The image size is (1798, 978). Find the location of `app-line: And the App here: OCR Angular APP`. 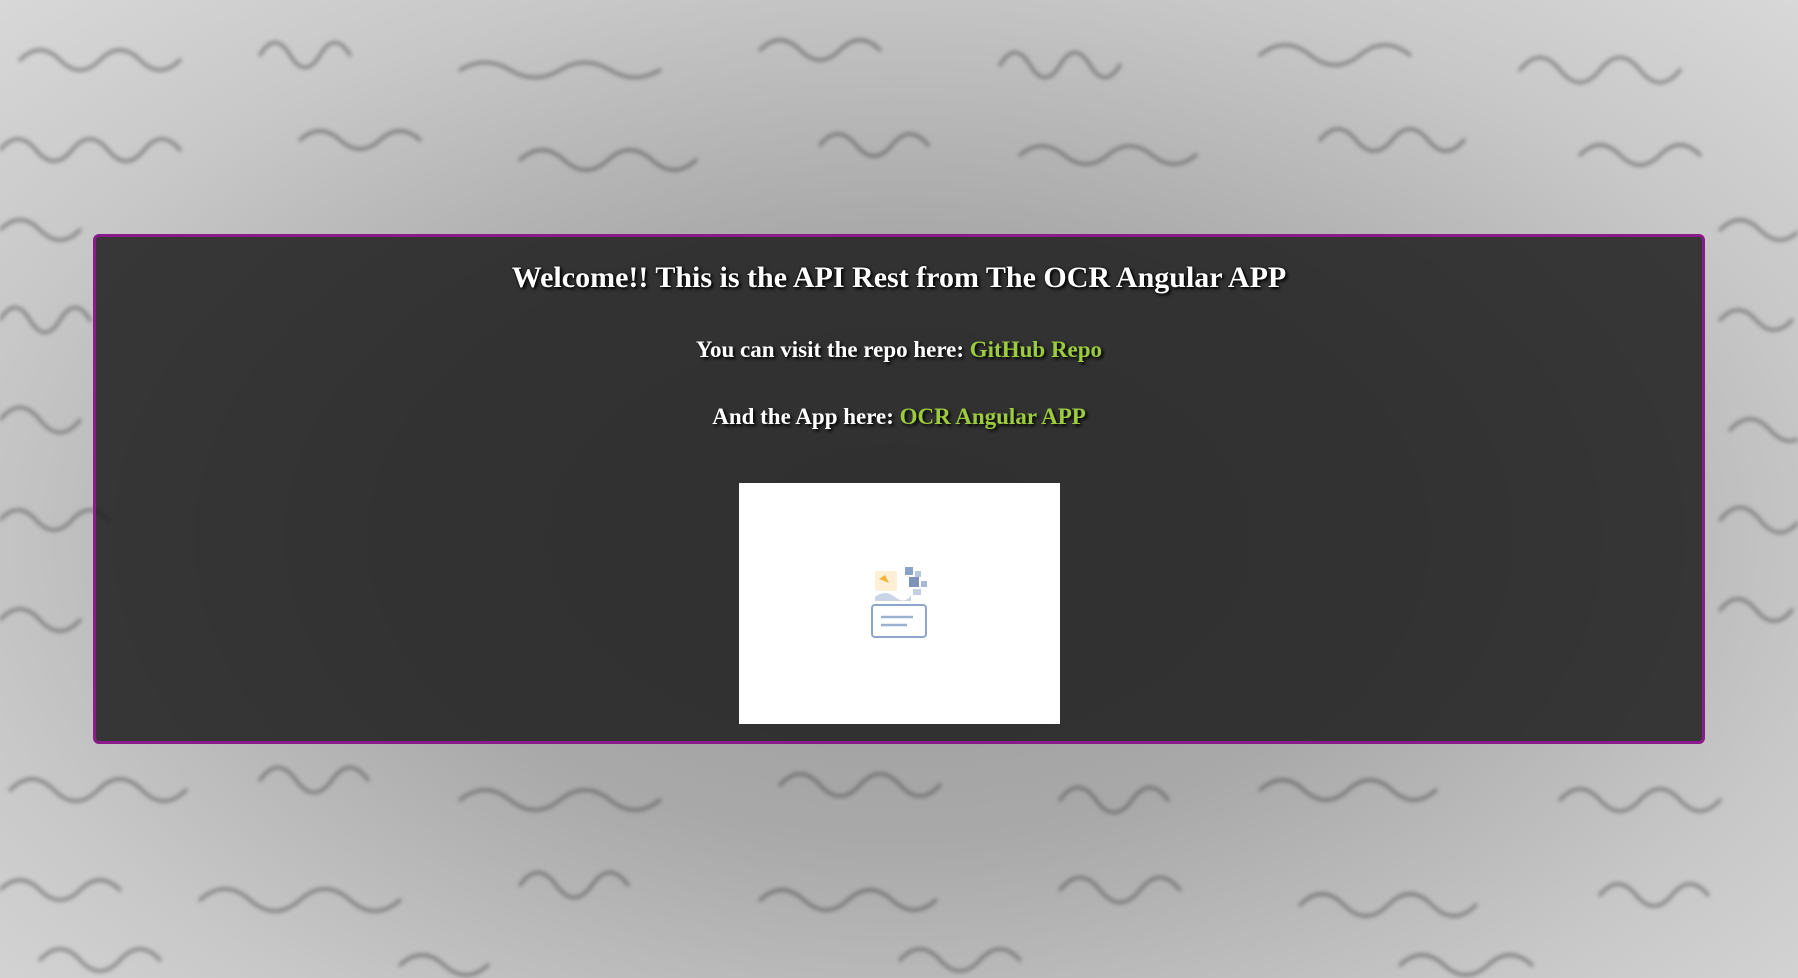

app-line: And the App here: OCR Angular APP is located at coordinates (899, 417).